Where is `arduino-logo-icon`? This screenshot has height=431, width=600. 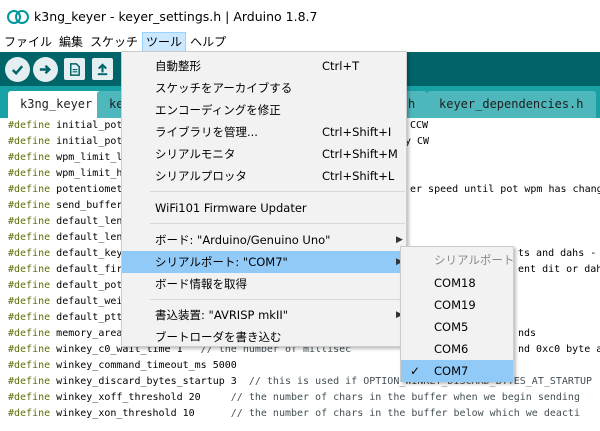 arduino-logo-icon is located at coordinates (18, 17).